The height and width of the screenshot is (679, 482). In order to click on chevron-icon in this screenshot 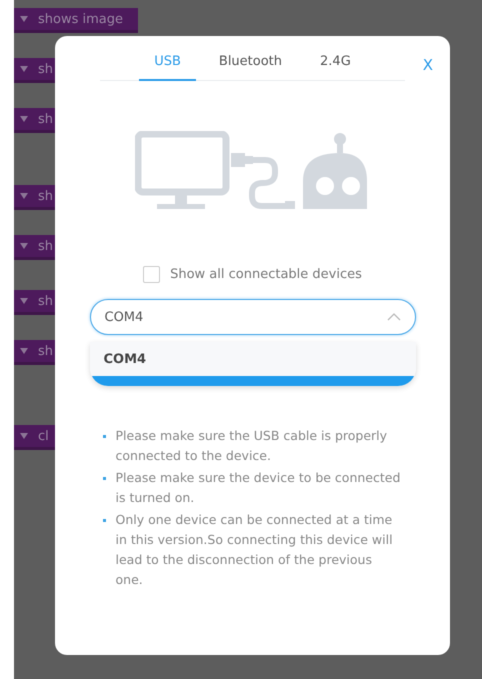, I will do `click(393, 317)`.